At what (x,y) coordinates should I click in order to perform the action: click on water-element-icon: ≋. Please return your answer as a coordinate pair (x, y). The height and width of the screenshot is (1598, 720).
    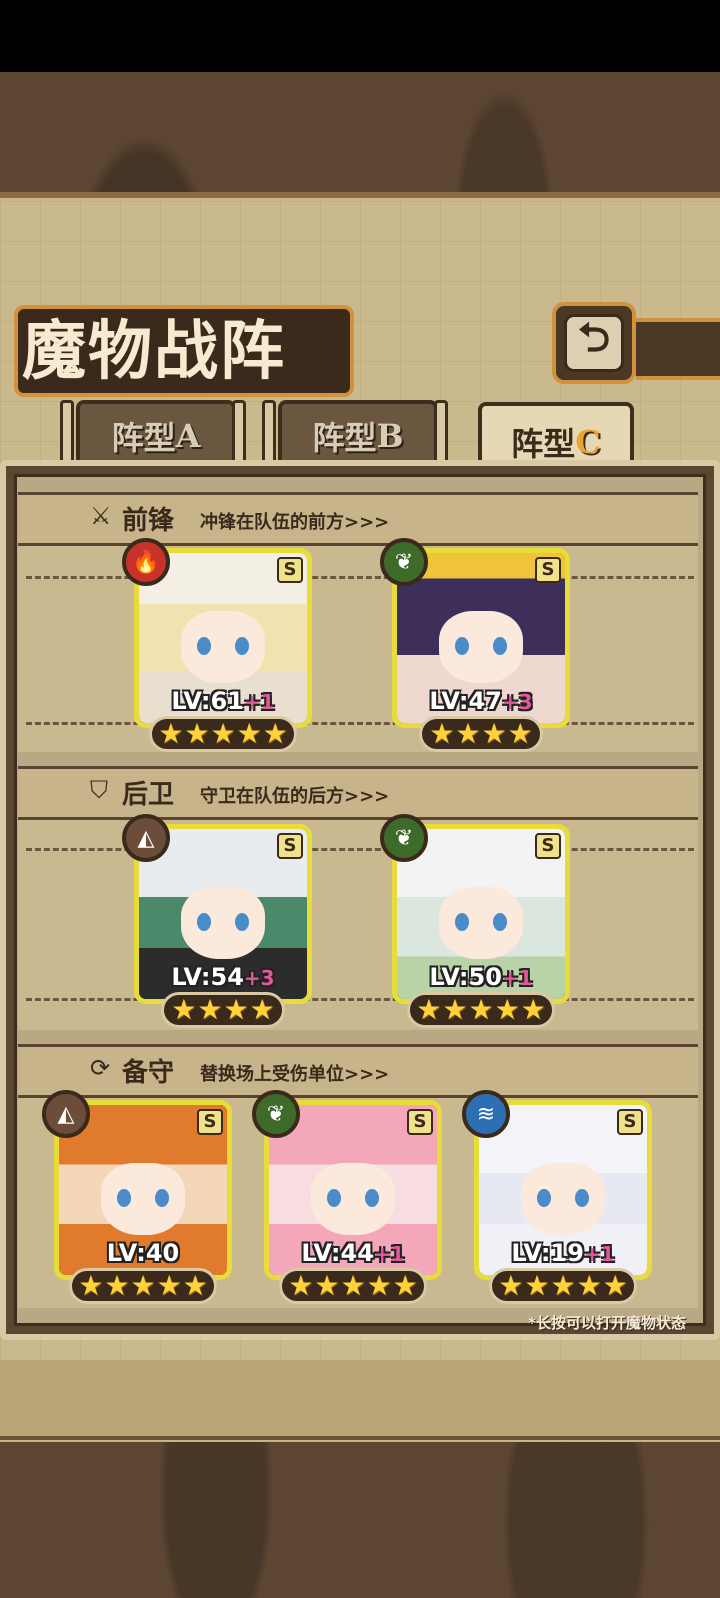
    Looking at the image, I should click on (486, 1114).